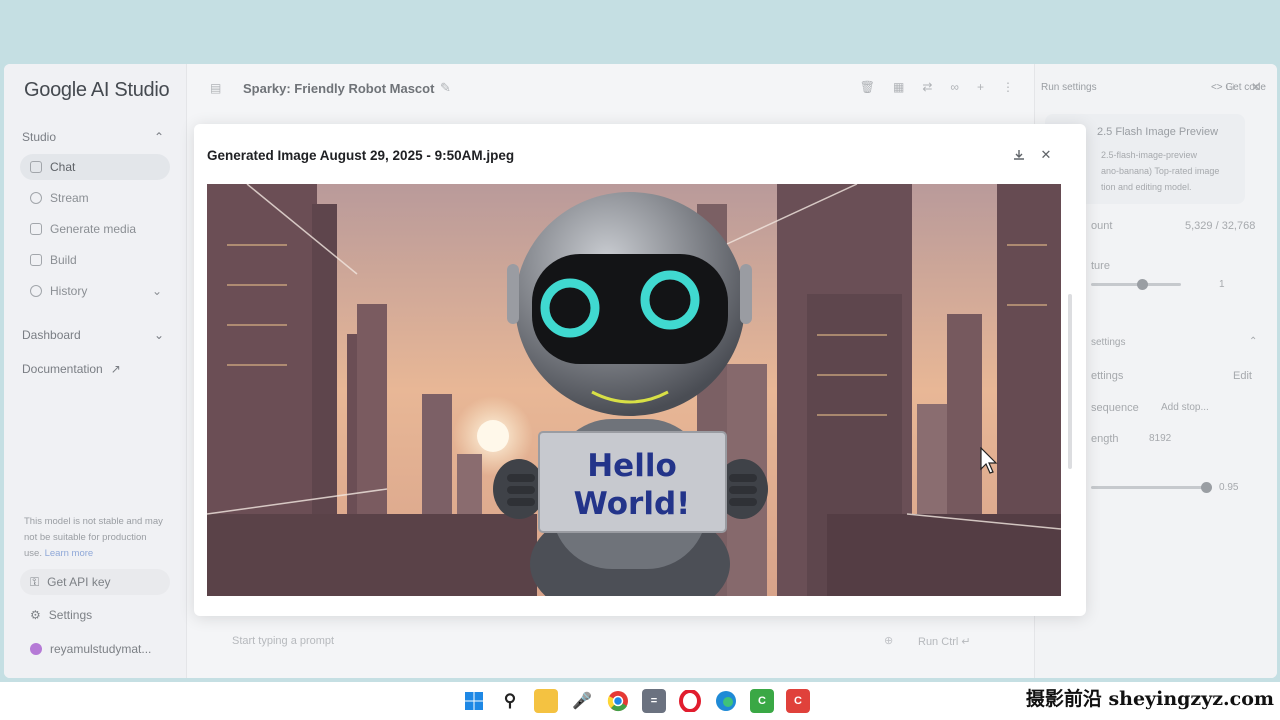 The height and width of the screenshot is (720, 1280). What do you see at coordinates (1019, 155) in the screenshot?
I see `download-icon` at bounding box center [1019, 155].